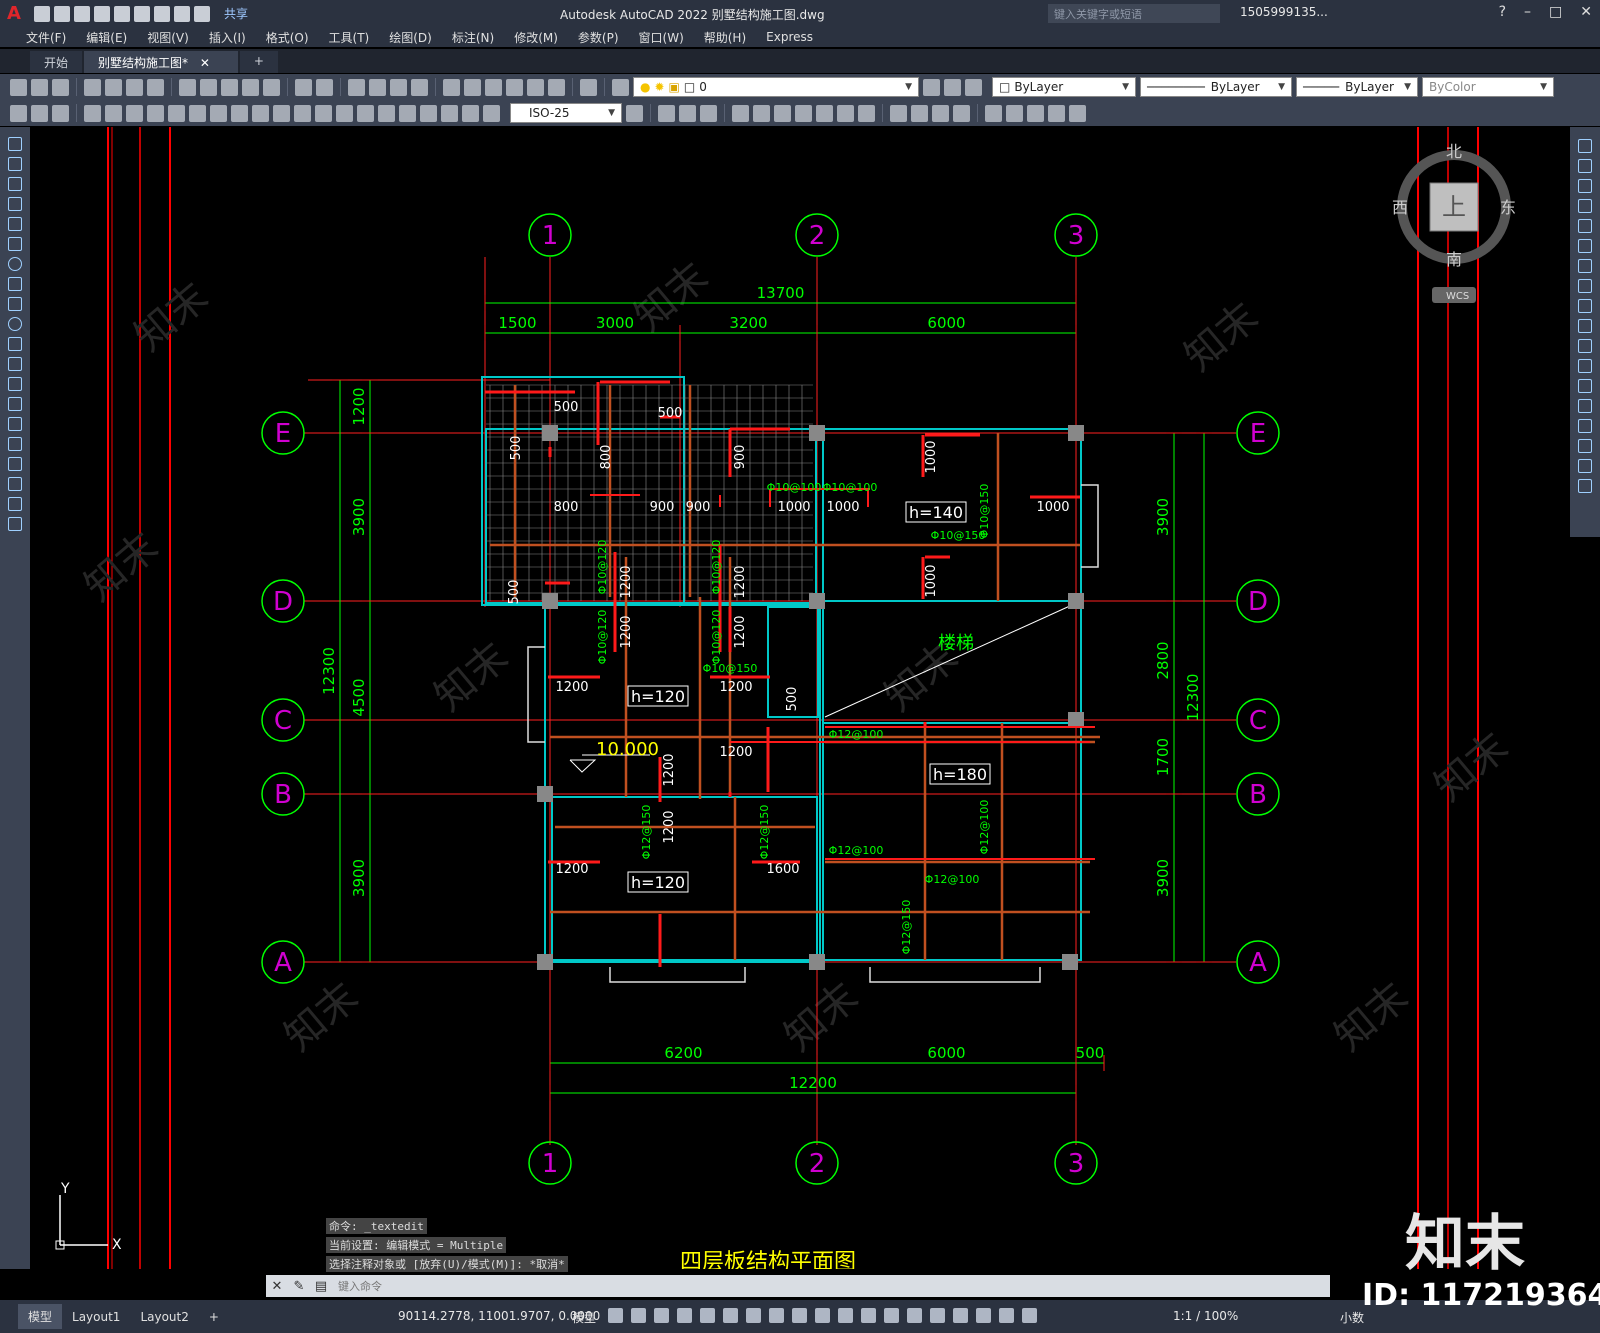 This screenshot has width=1600, height=1333. Describe the element at coordinates (1527, 12) in the screenshot. I see `minimize-icon: –` at that location.